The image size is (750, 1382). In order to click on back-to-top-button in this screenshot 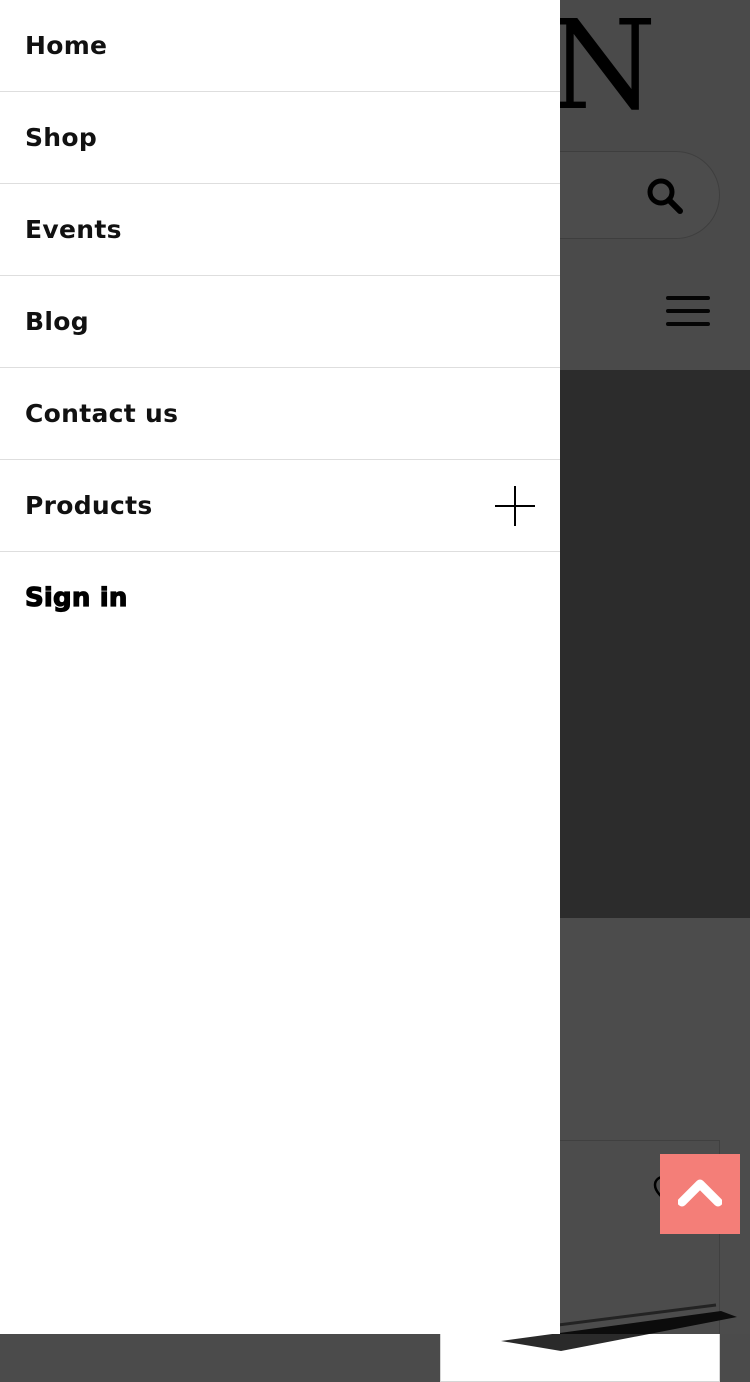, I will do `click(700, 1194)`.